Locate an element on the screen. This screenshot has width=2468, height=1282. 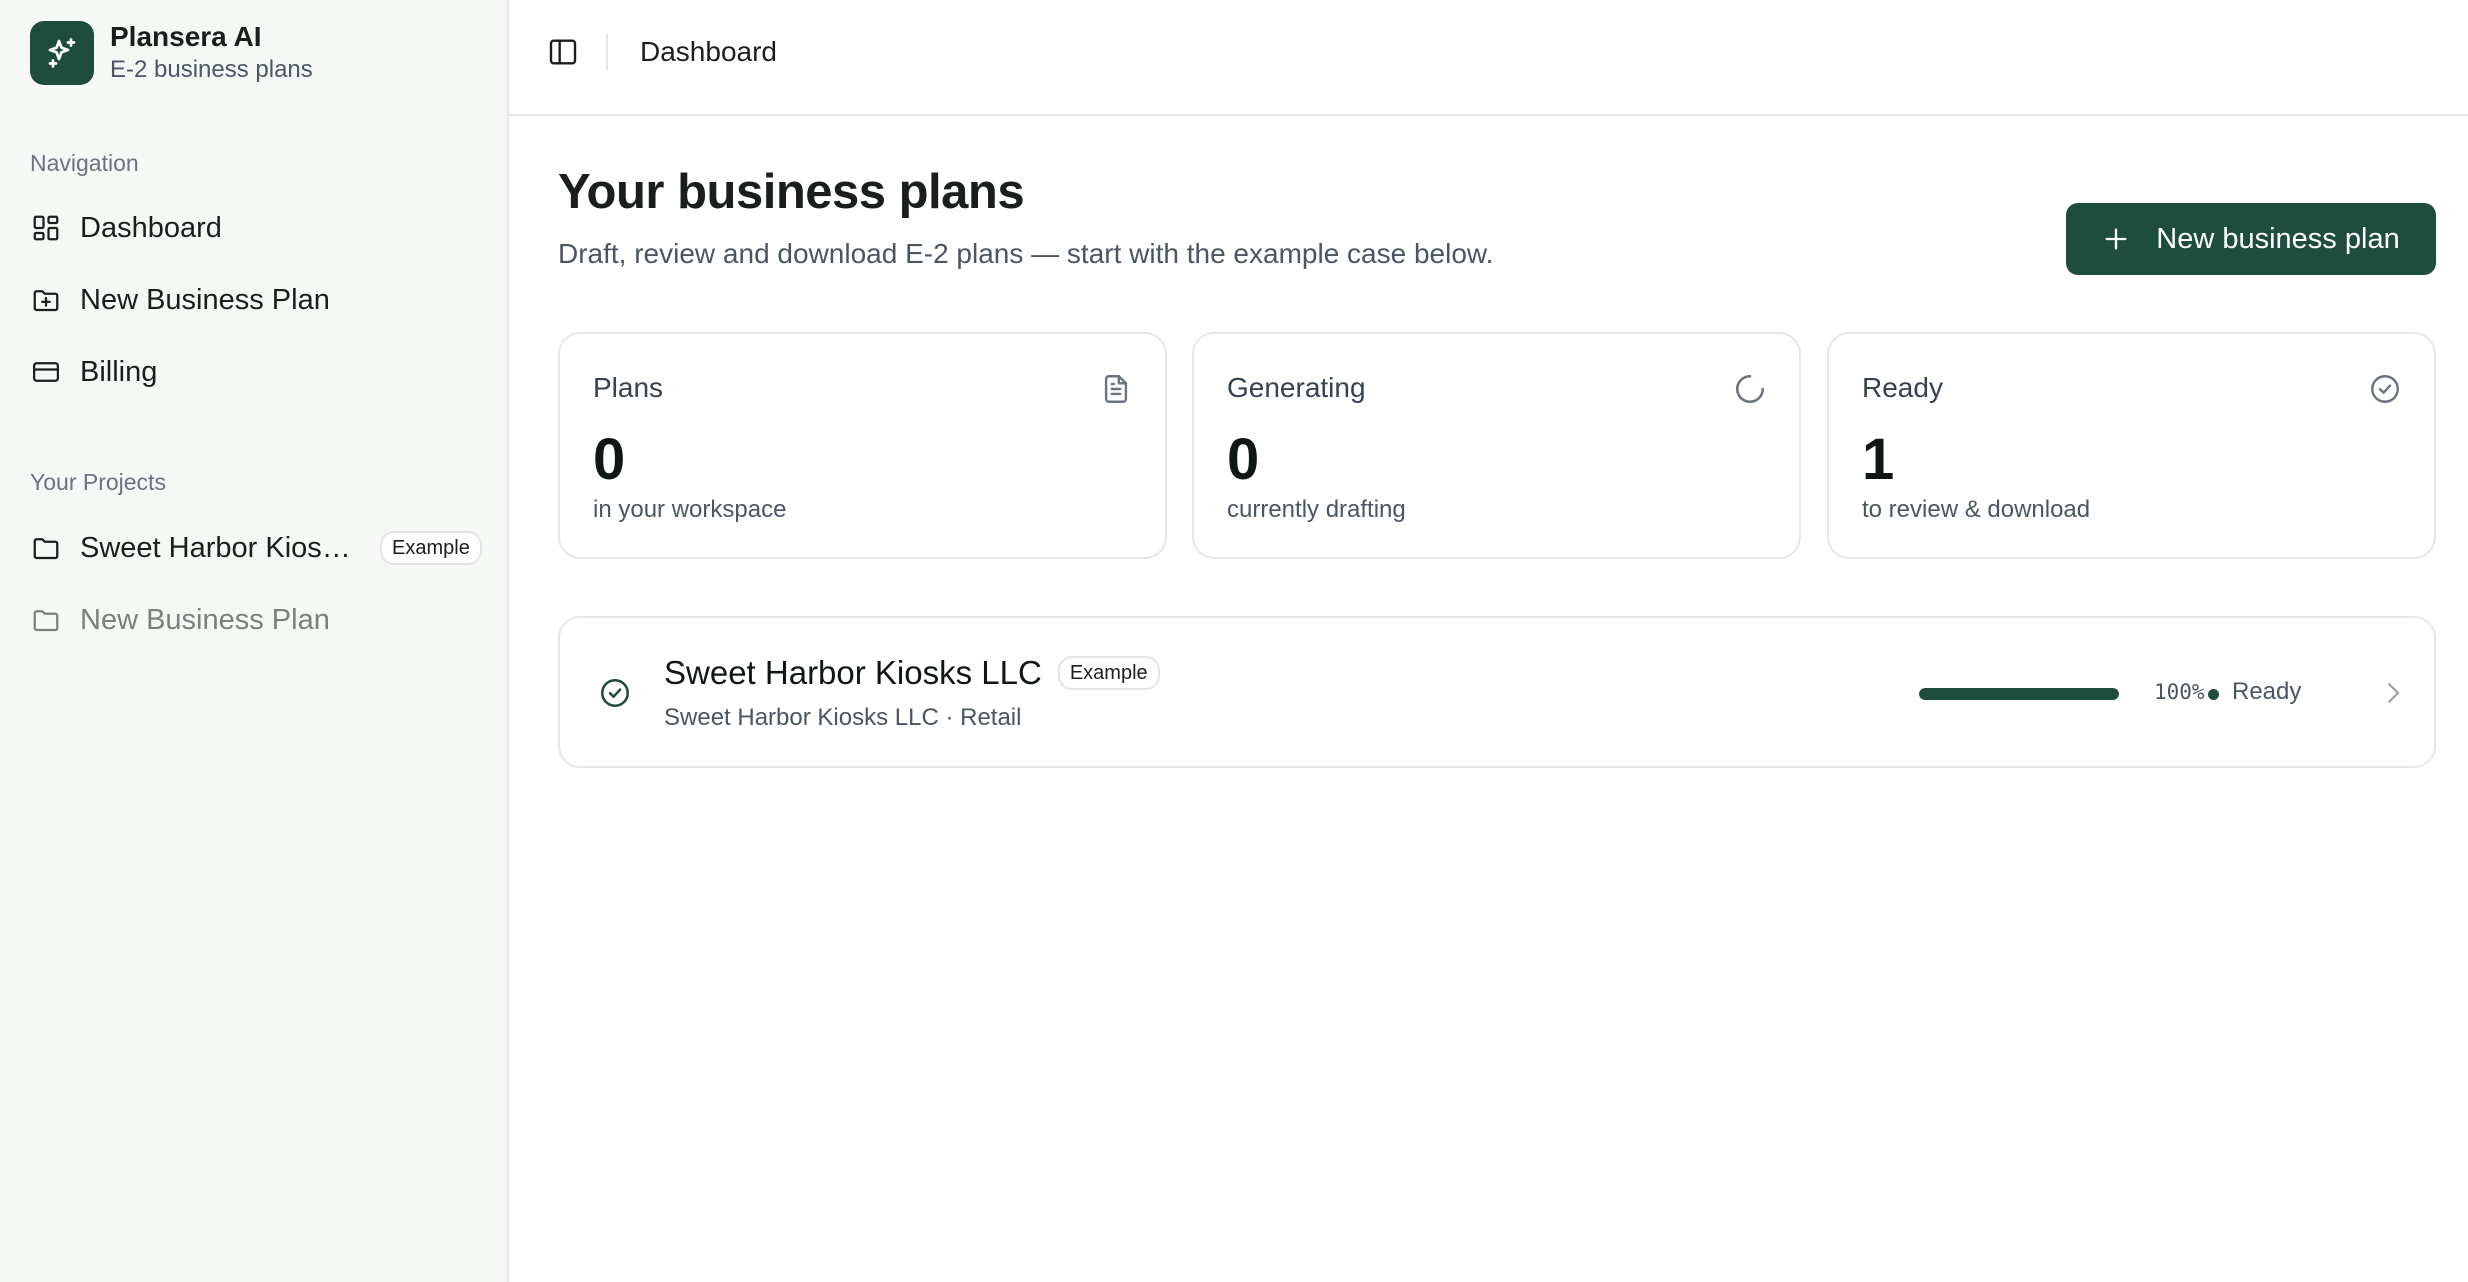
breadcrumb: Dashboard is located at coordinates (708, 51).